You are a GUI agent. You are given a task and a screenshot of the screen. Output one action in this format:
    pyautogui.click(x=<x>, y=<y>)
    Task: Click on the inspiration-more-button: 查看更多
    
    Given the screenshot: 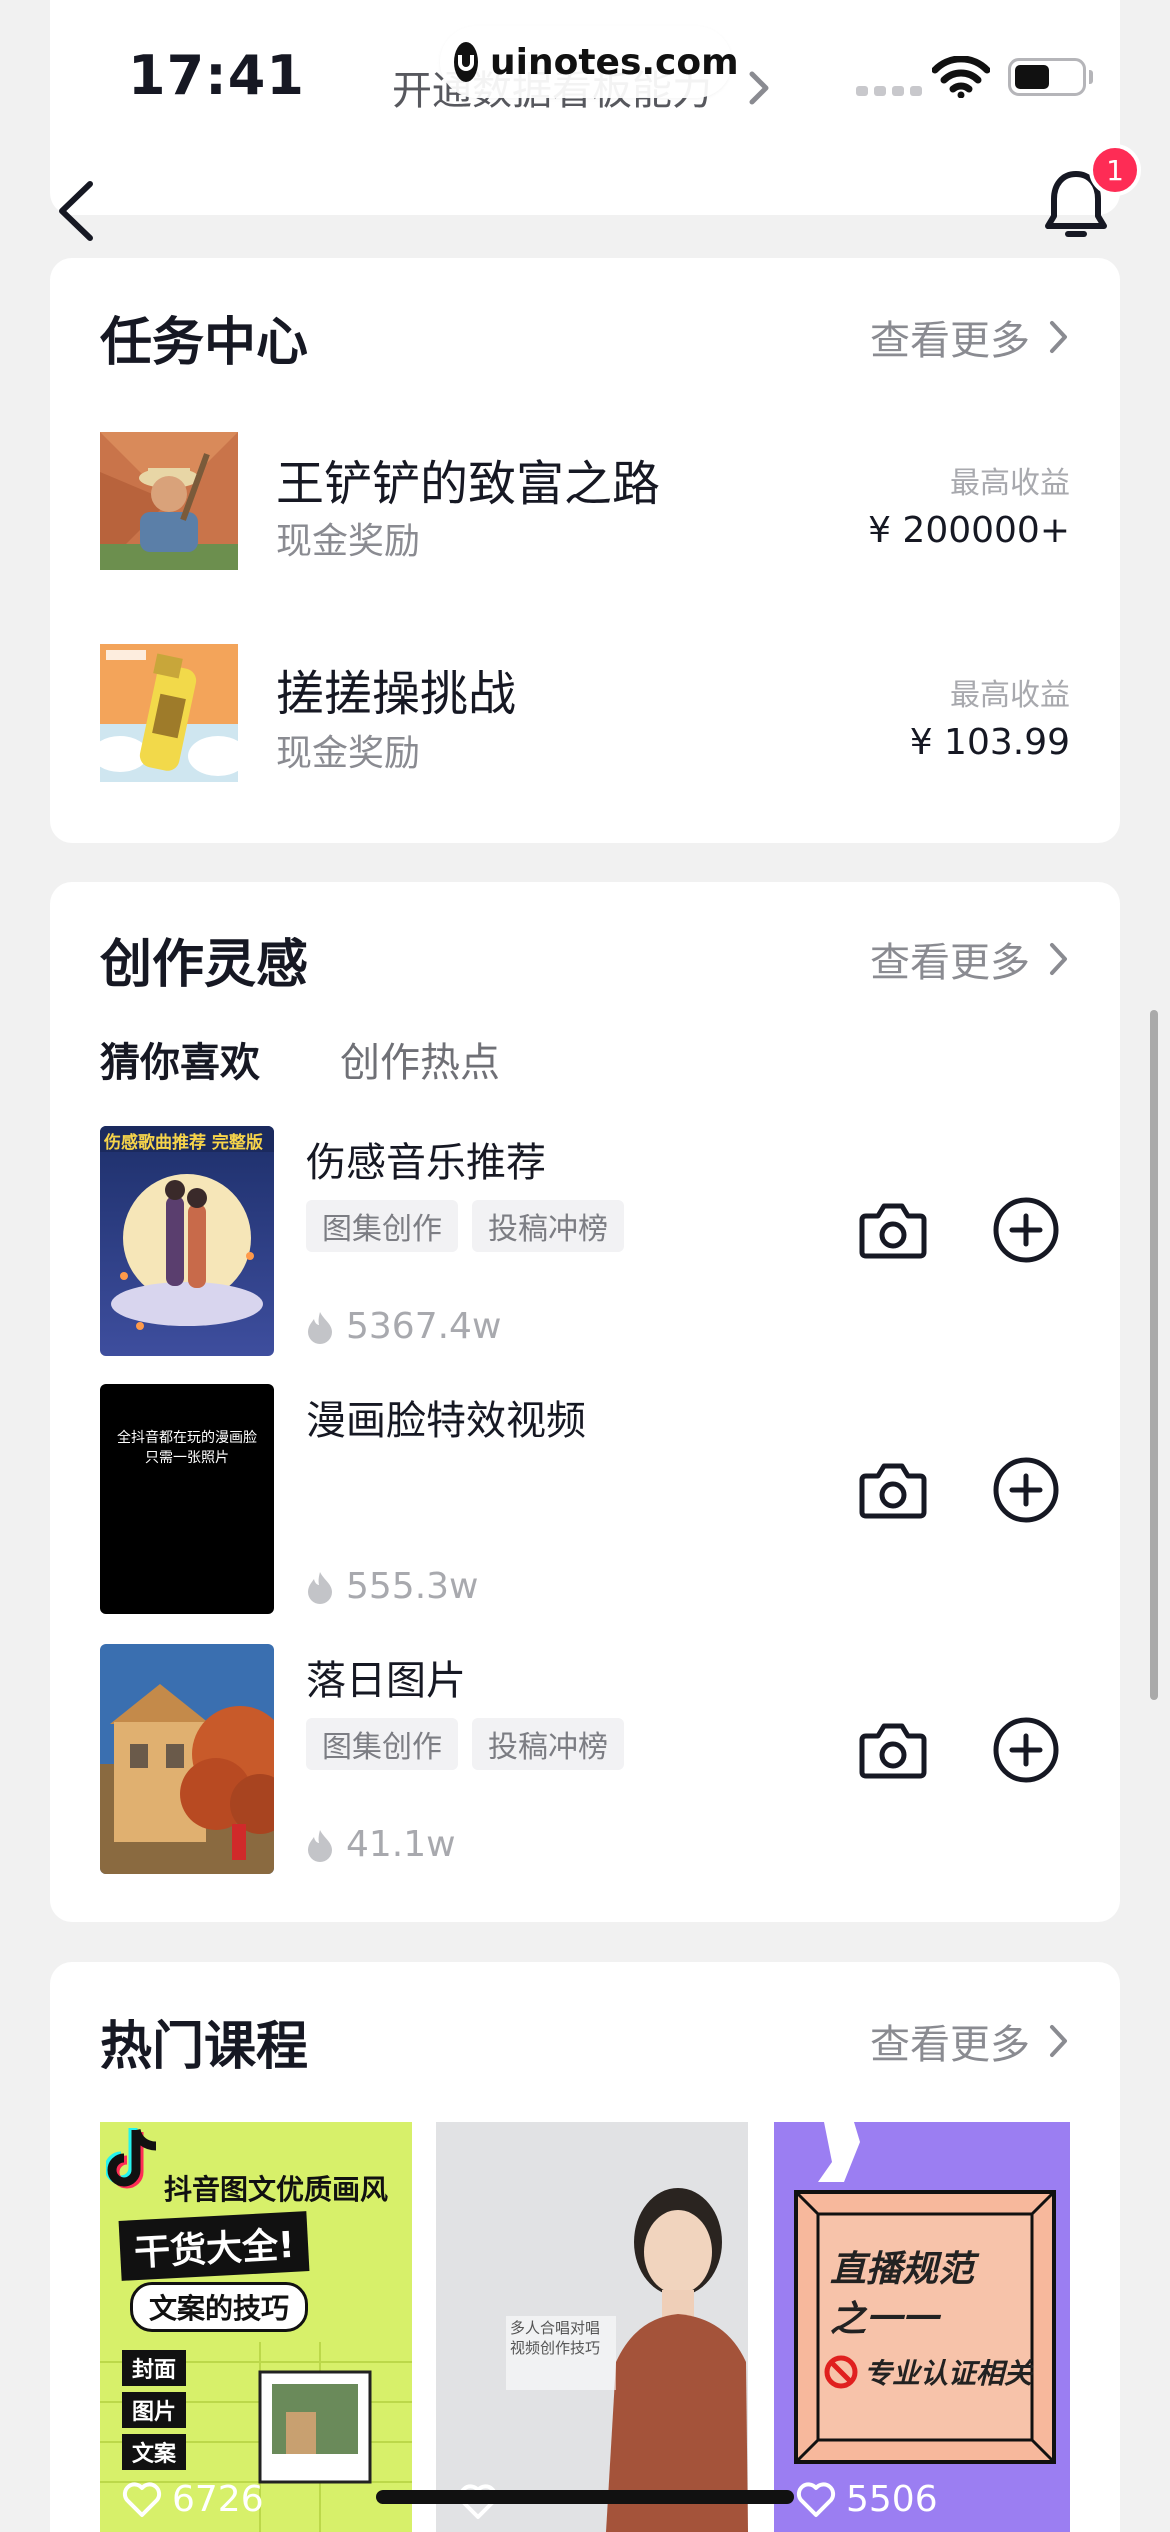 What is the action you would take?
    pyautogui.click(x=970, y=959)
    